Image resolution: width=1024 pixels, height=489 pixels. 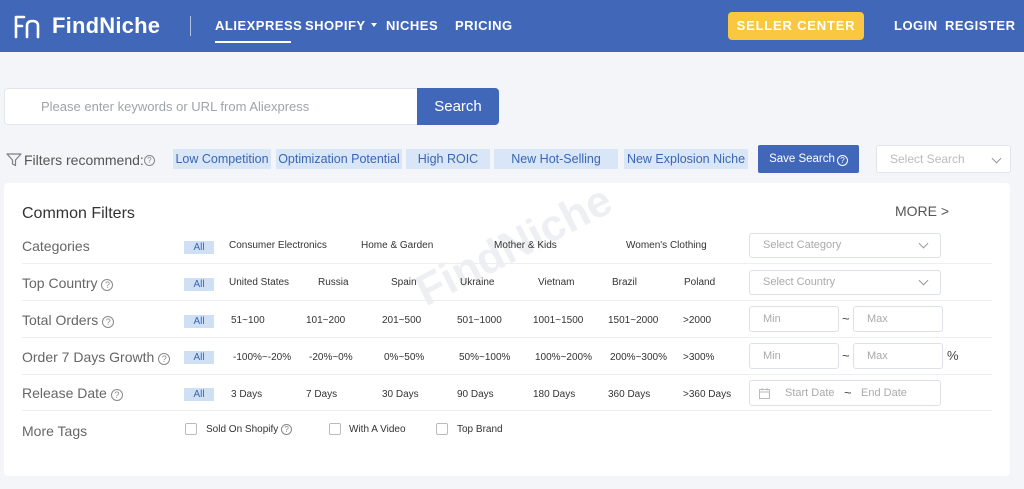 I want to click on growth-option: 50%~100%, so click(x=484, y=357).